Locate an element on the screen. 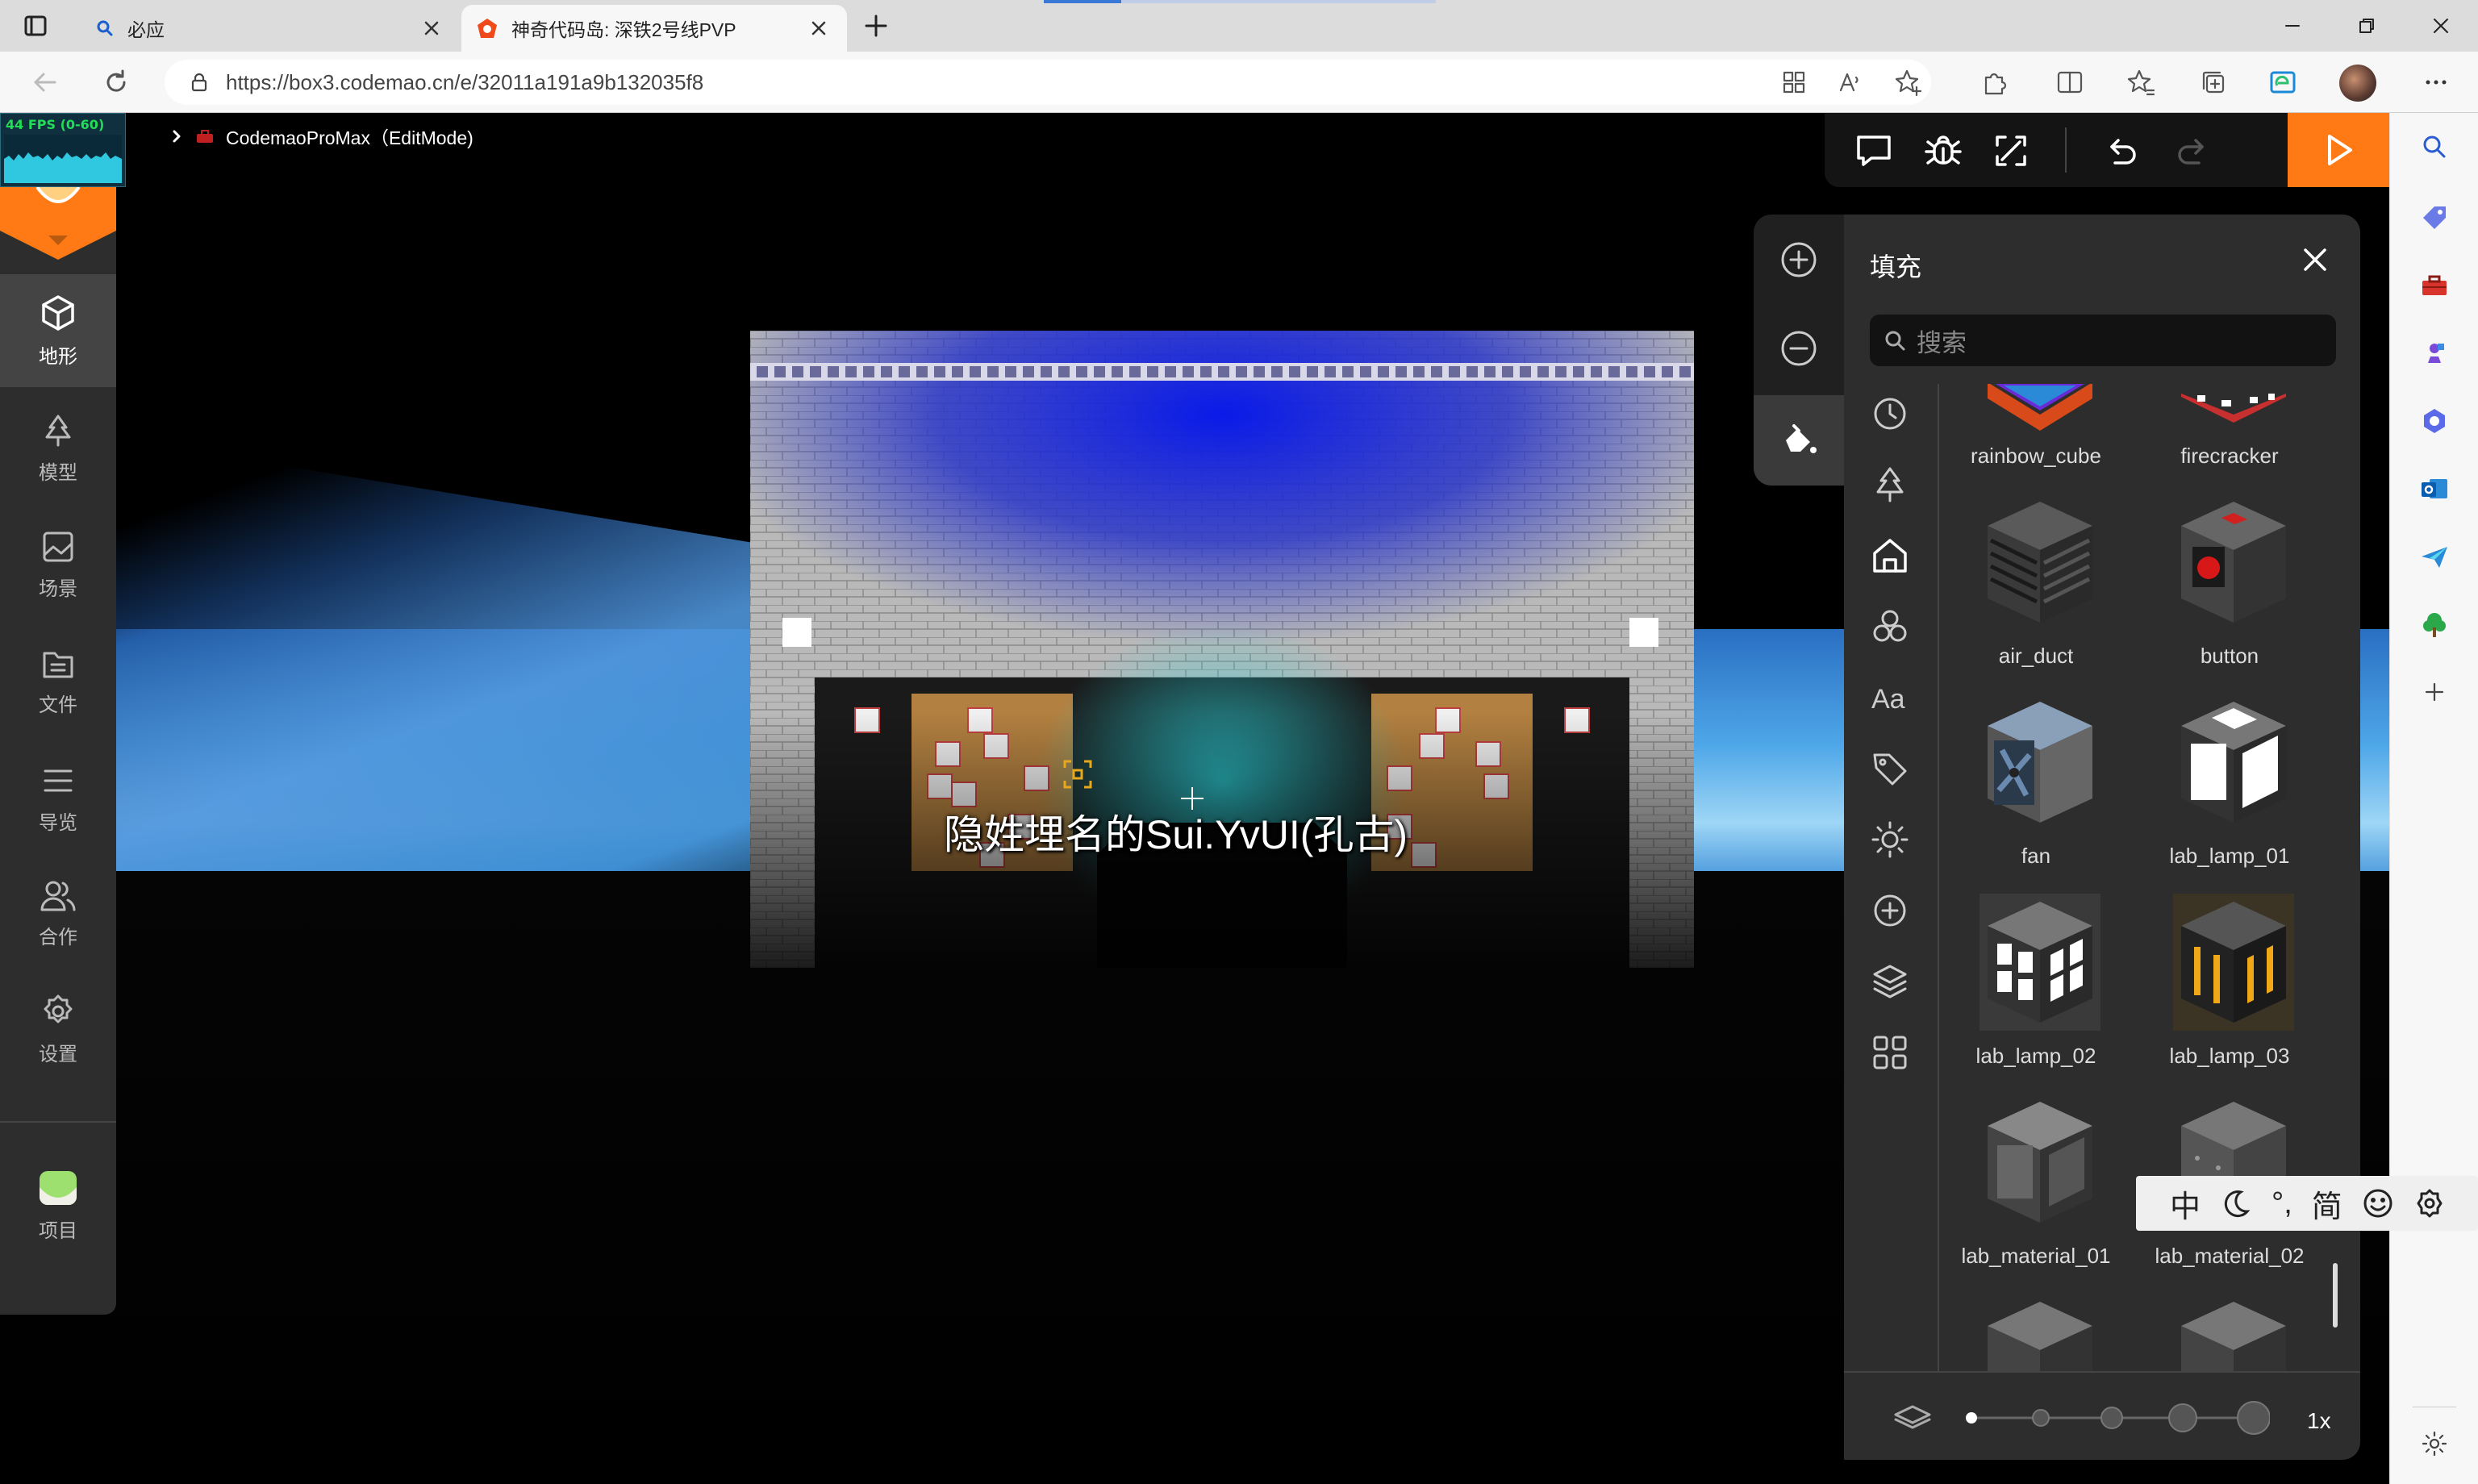  users-icon is located at coordinates (58, 896).